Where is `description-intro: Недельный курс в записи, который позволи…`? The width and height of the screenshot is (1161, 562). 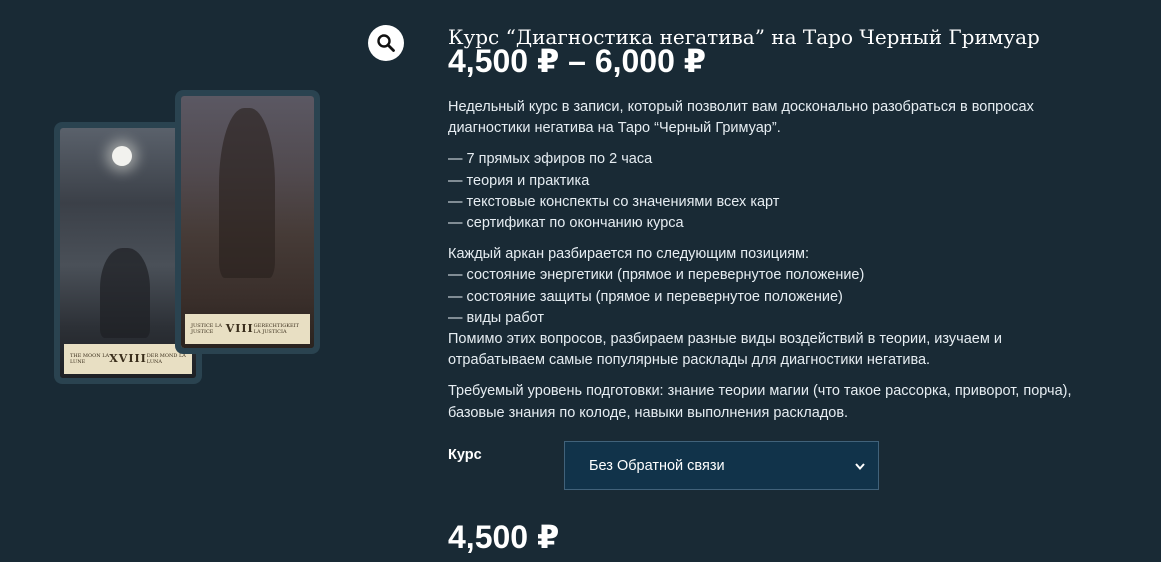
description-intro: Недельный курс в записи, который позволи… is located at coordinates (793, 118).